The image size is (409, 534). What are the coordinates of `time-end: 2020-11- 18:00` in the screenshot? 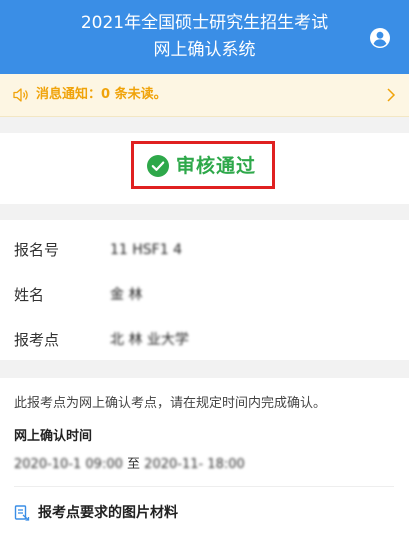 It's located at (194, 464).